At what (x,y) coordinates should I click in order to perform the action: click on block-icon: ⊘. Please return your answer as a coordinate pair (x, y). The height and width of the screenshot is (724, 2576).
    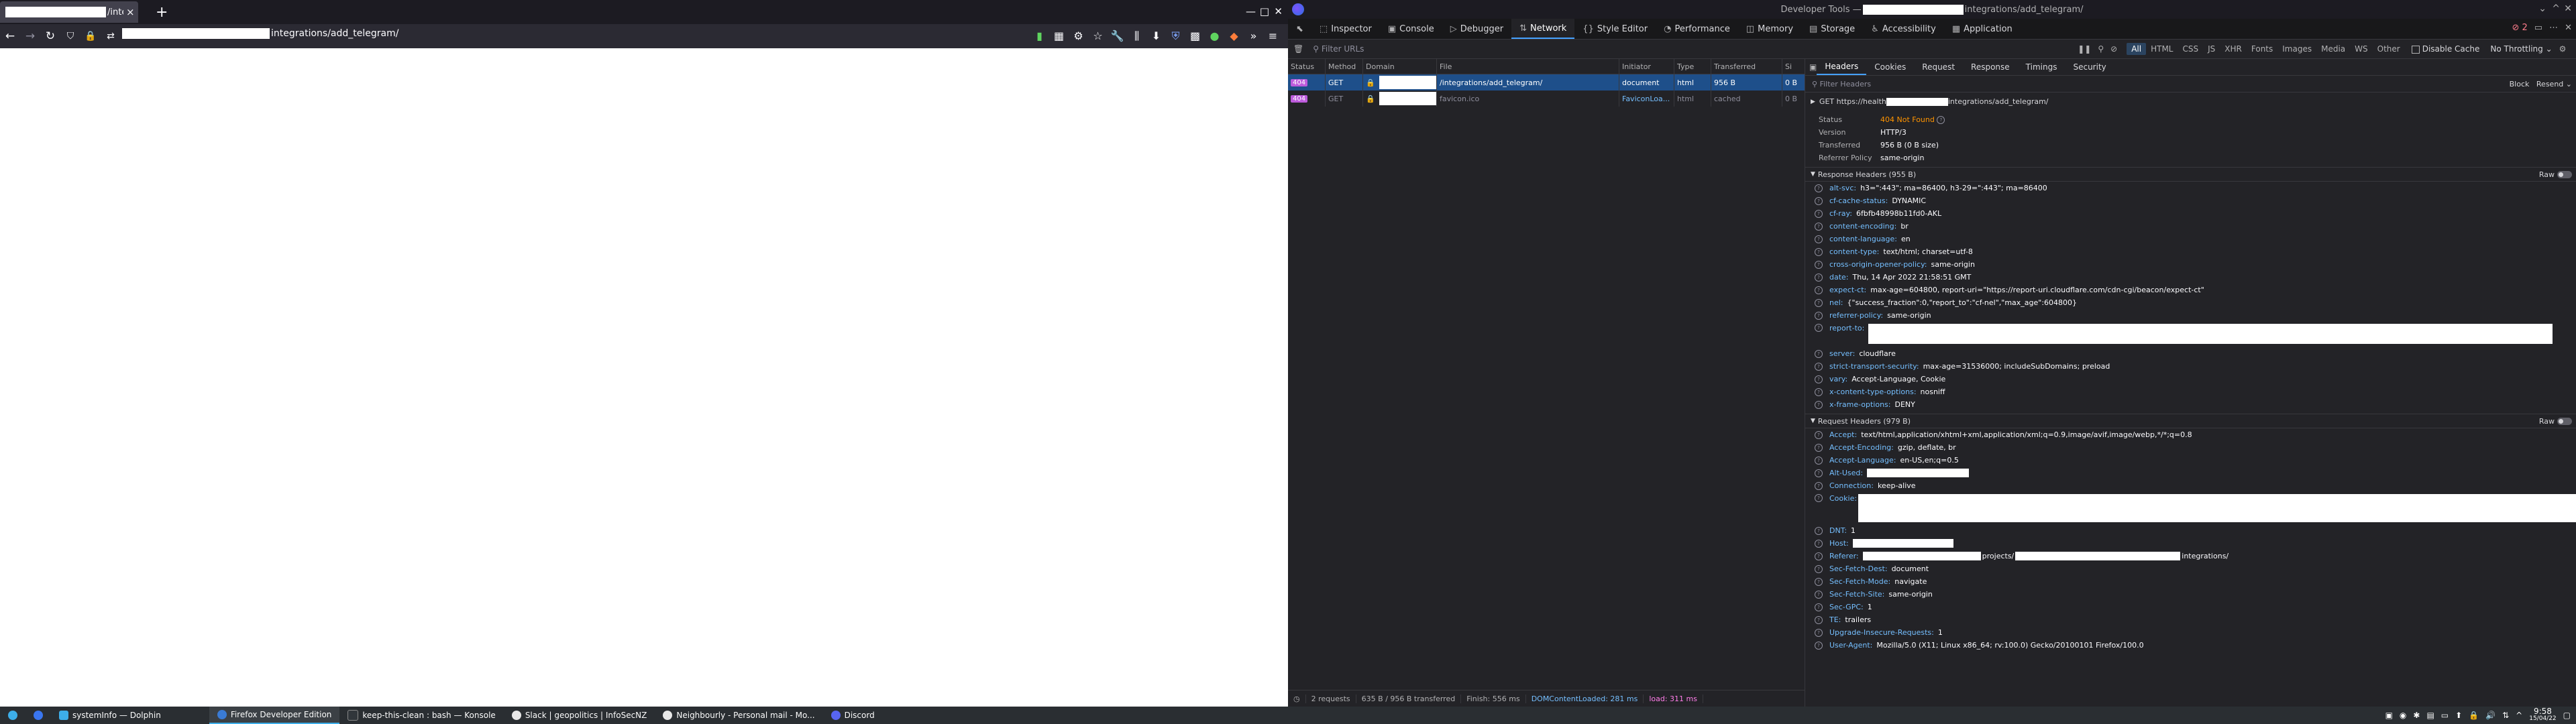
    Looking at the image, I should click on (2113, 49).